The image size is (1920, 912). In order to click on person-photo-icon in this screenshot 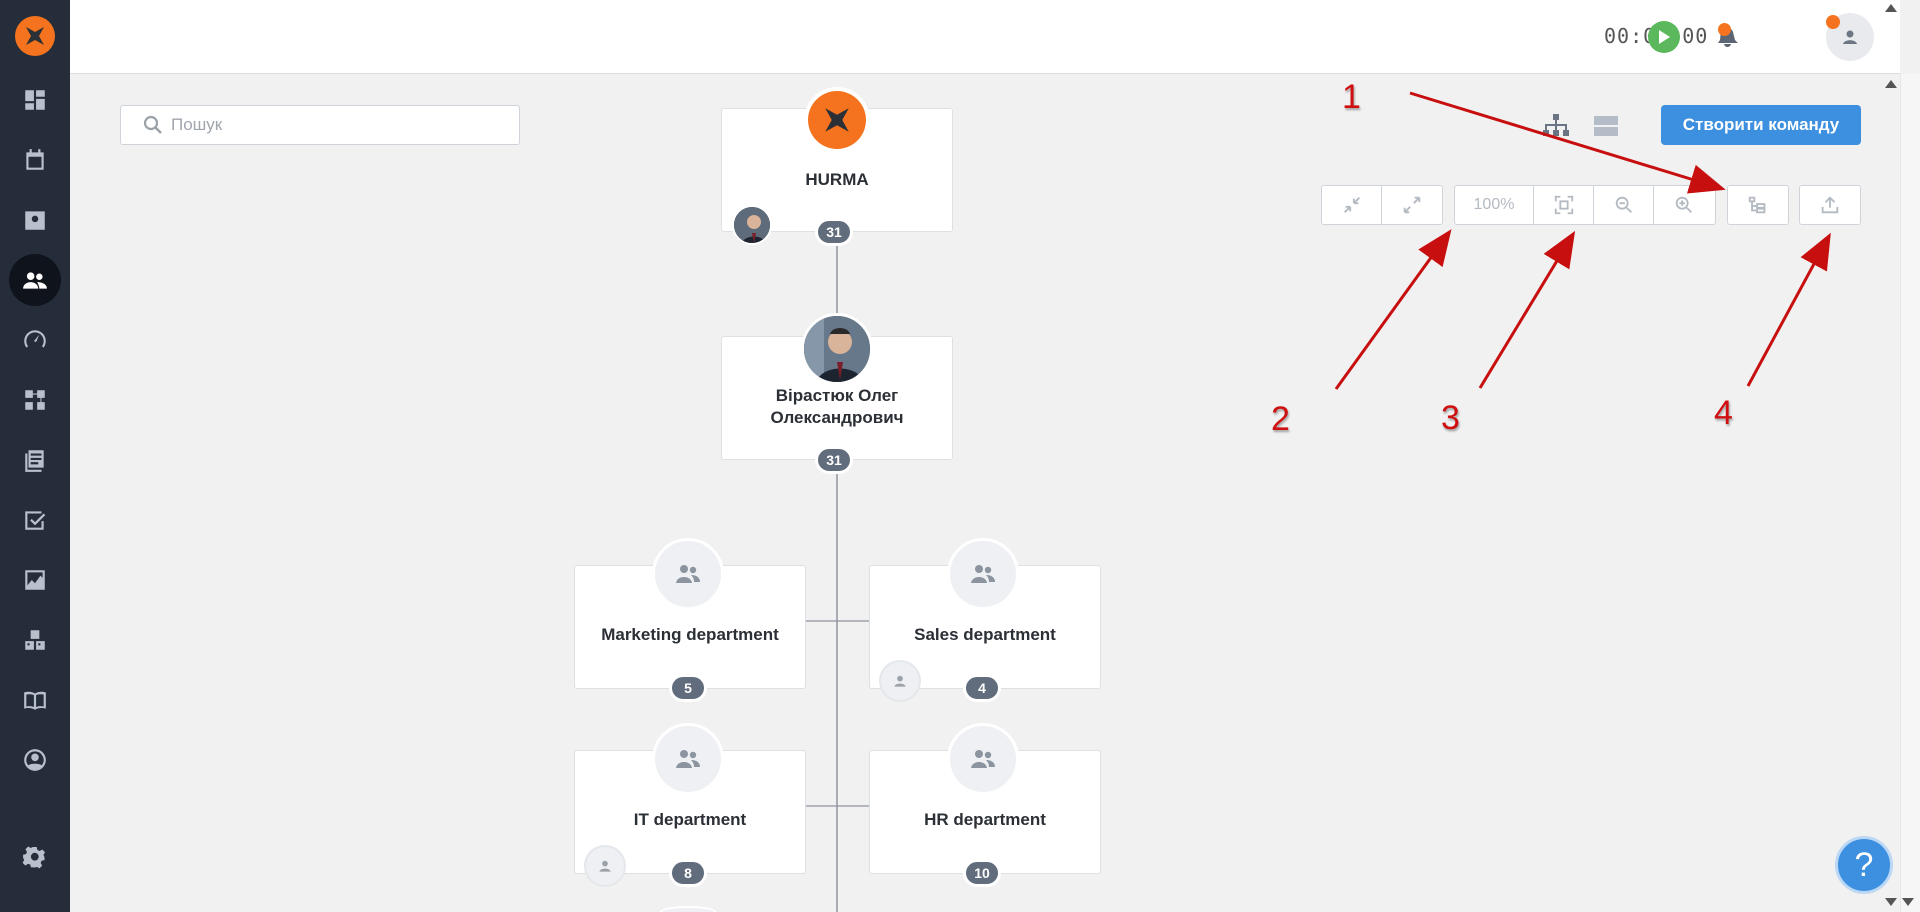, I will do `click(752, 225)`.